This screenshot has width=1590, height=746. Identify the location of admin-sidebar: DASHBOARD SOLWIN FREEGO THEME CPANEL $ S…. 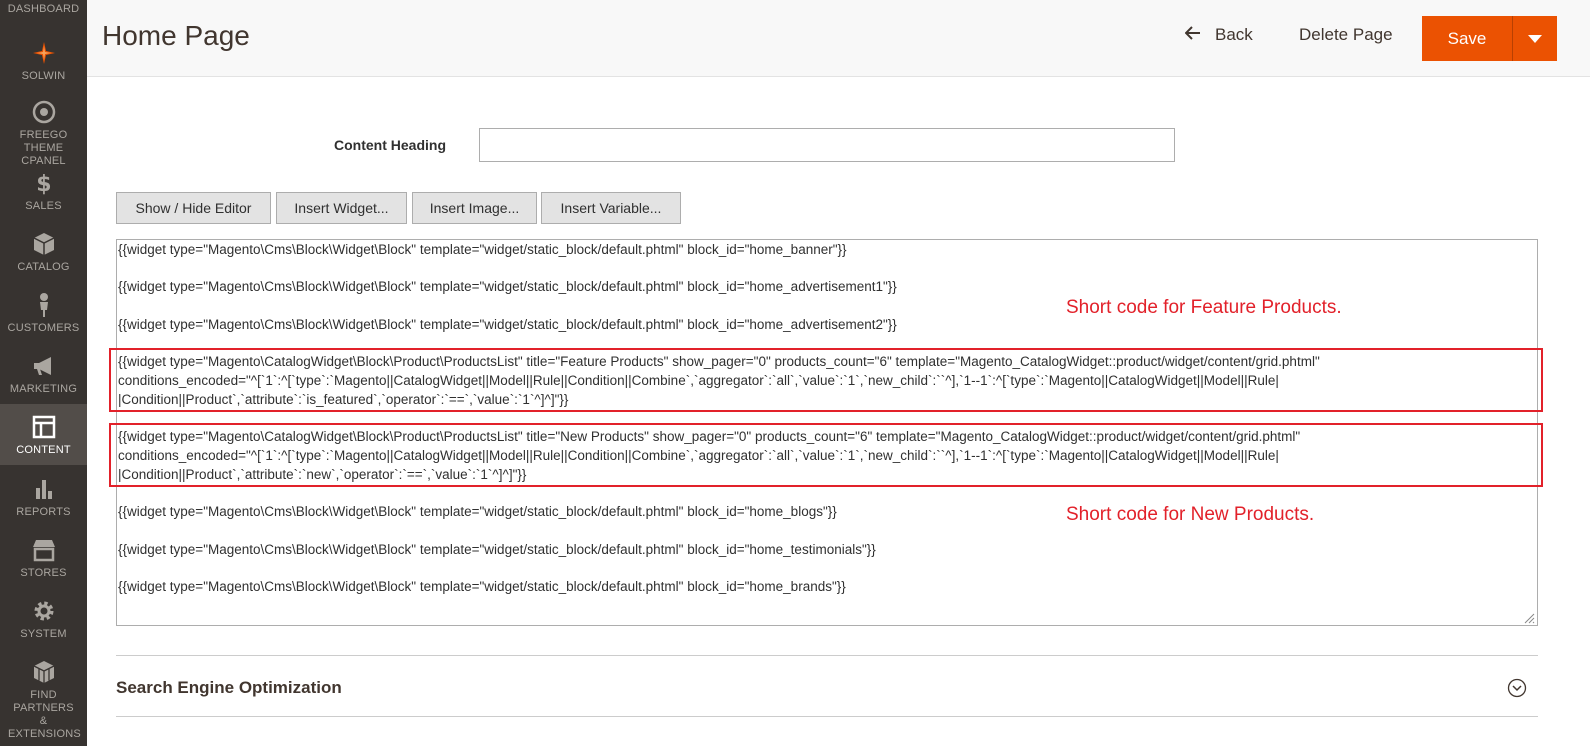
(43, 373).